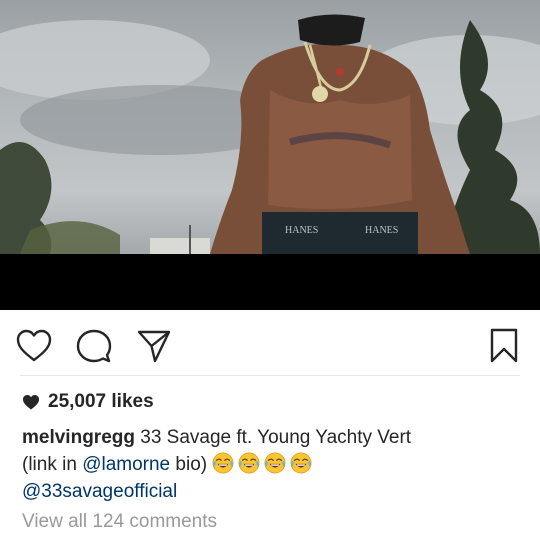 This screenshot has width=540, height=540. I want to click on bookmark-icon, so click(504, 345).